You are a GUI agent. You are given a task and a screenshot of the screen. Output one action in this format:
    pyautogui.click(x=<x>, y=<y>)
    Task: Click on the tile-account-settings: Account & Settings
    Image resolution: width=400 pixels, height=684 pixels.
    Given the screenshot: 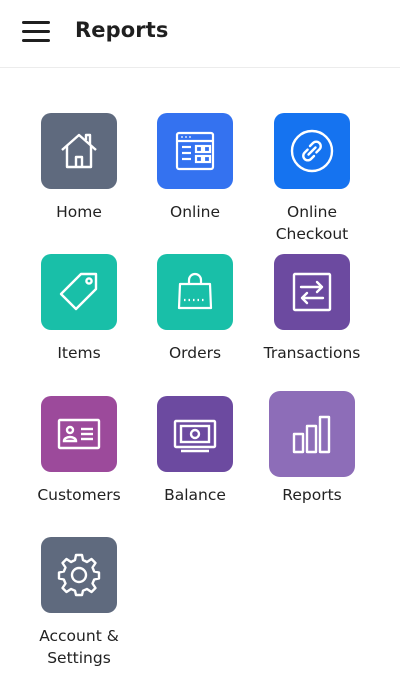 What is the action you would take?
    pyautogui.click(x=79, y=603)
    